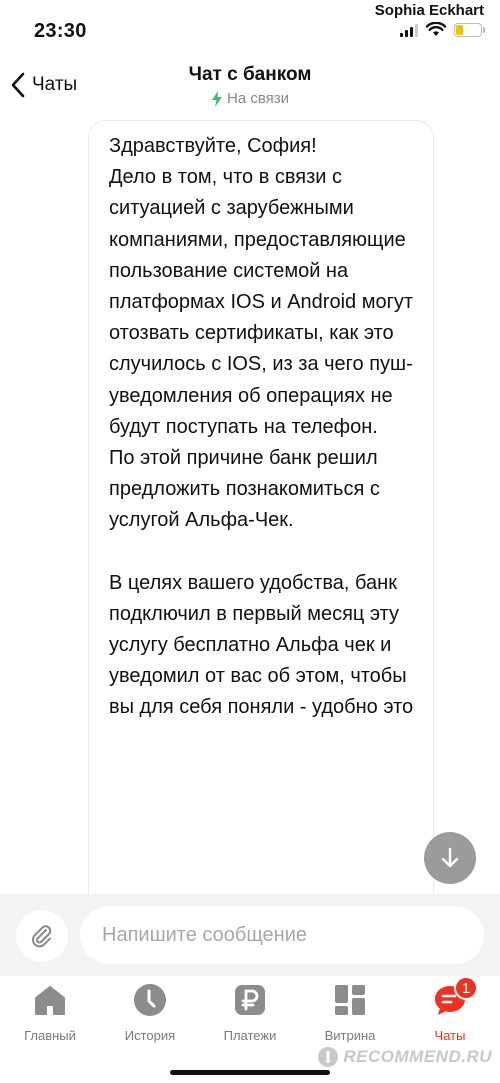 The height and width of the screenshot is (1083, 500). I want to click on tab-payments: Платежи, so click(250, 1014).